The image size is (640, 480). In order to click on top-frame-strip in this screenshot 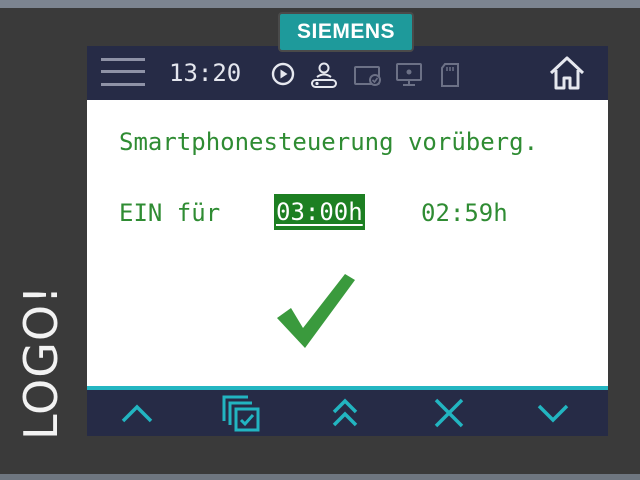, I will do `click(320, 4)`.